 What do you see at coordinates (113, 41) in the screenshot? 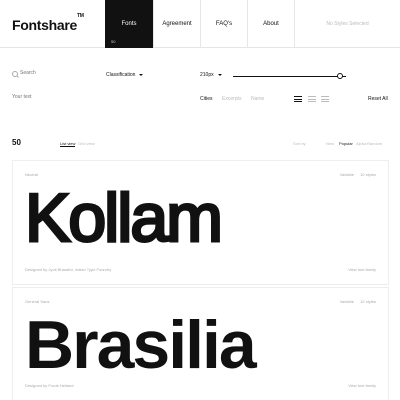
I see `nav-fonts-count: 50` at bounding box center [113, 41].